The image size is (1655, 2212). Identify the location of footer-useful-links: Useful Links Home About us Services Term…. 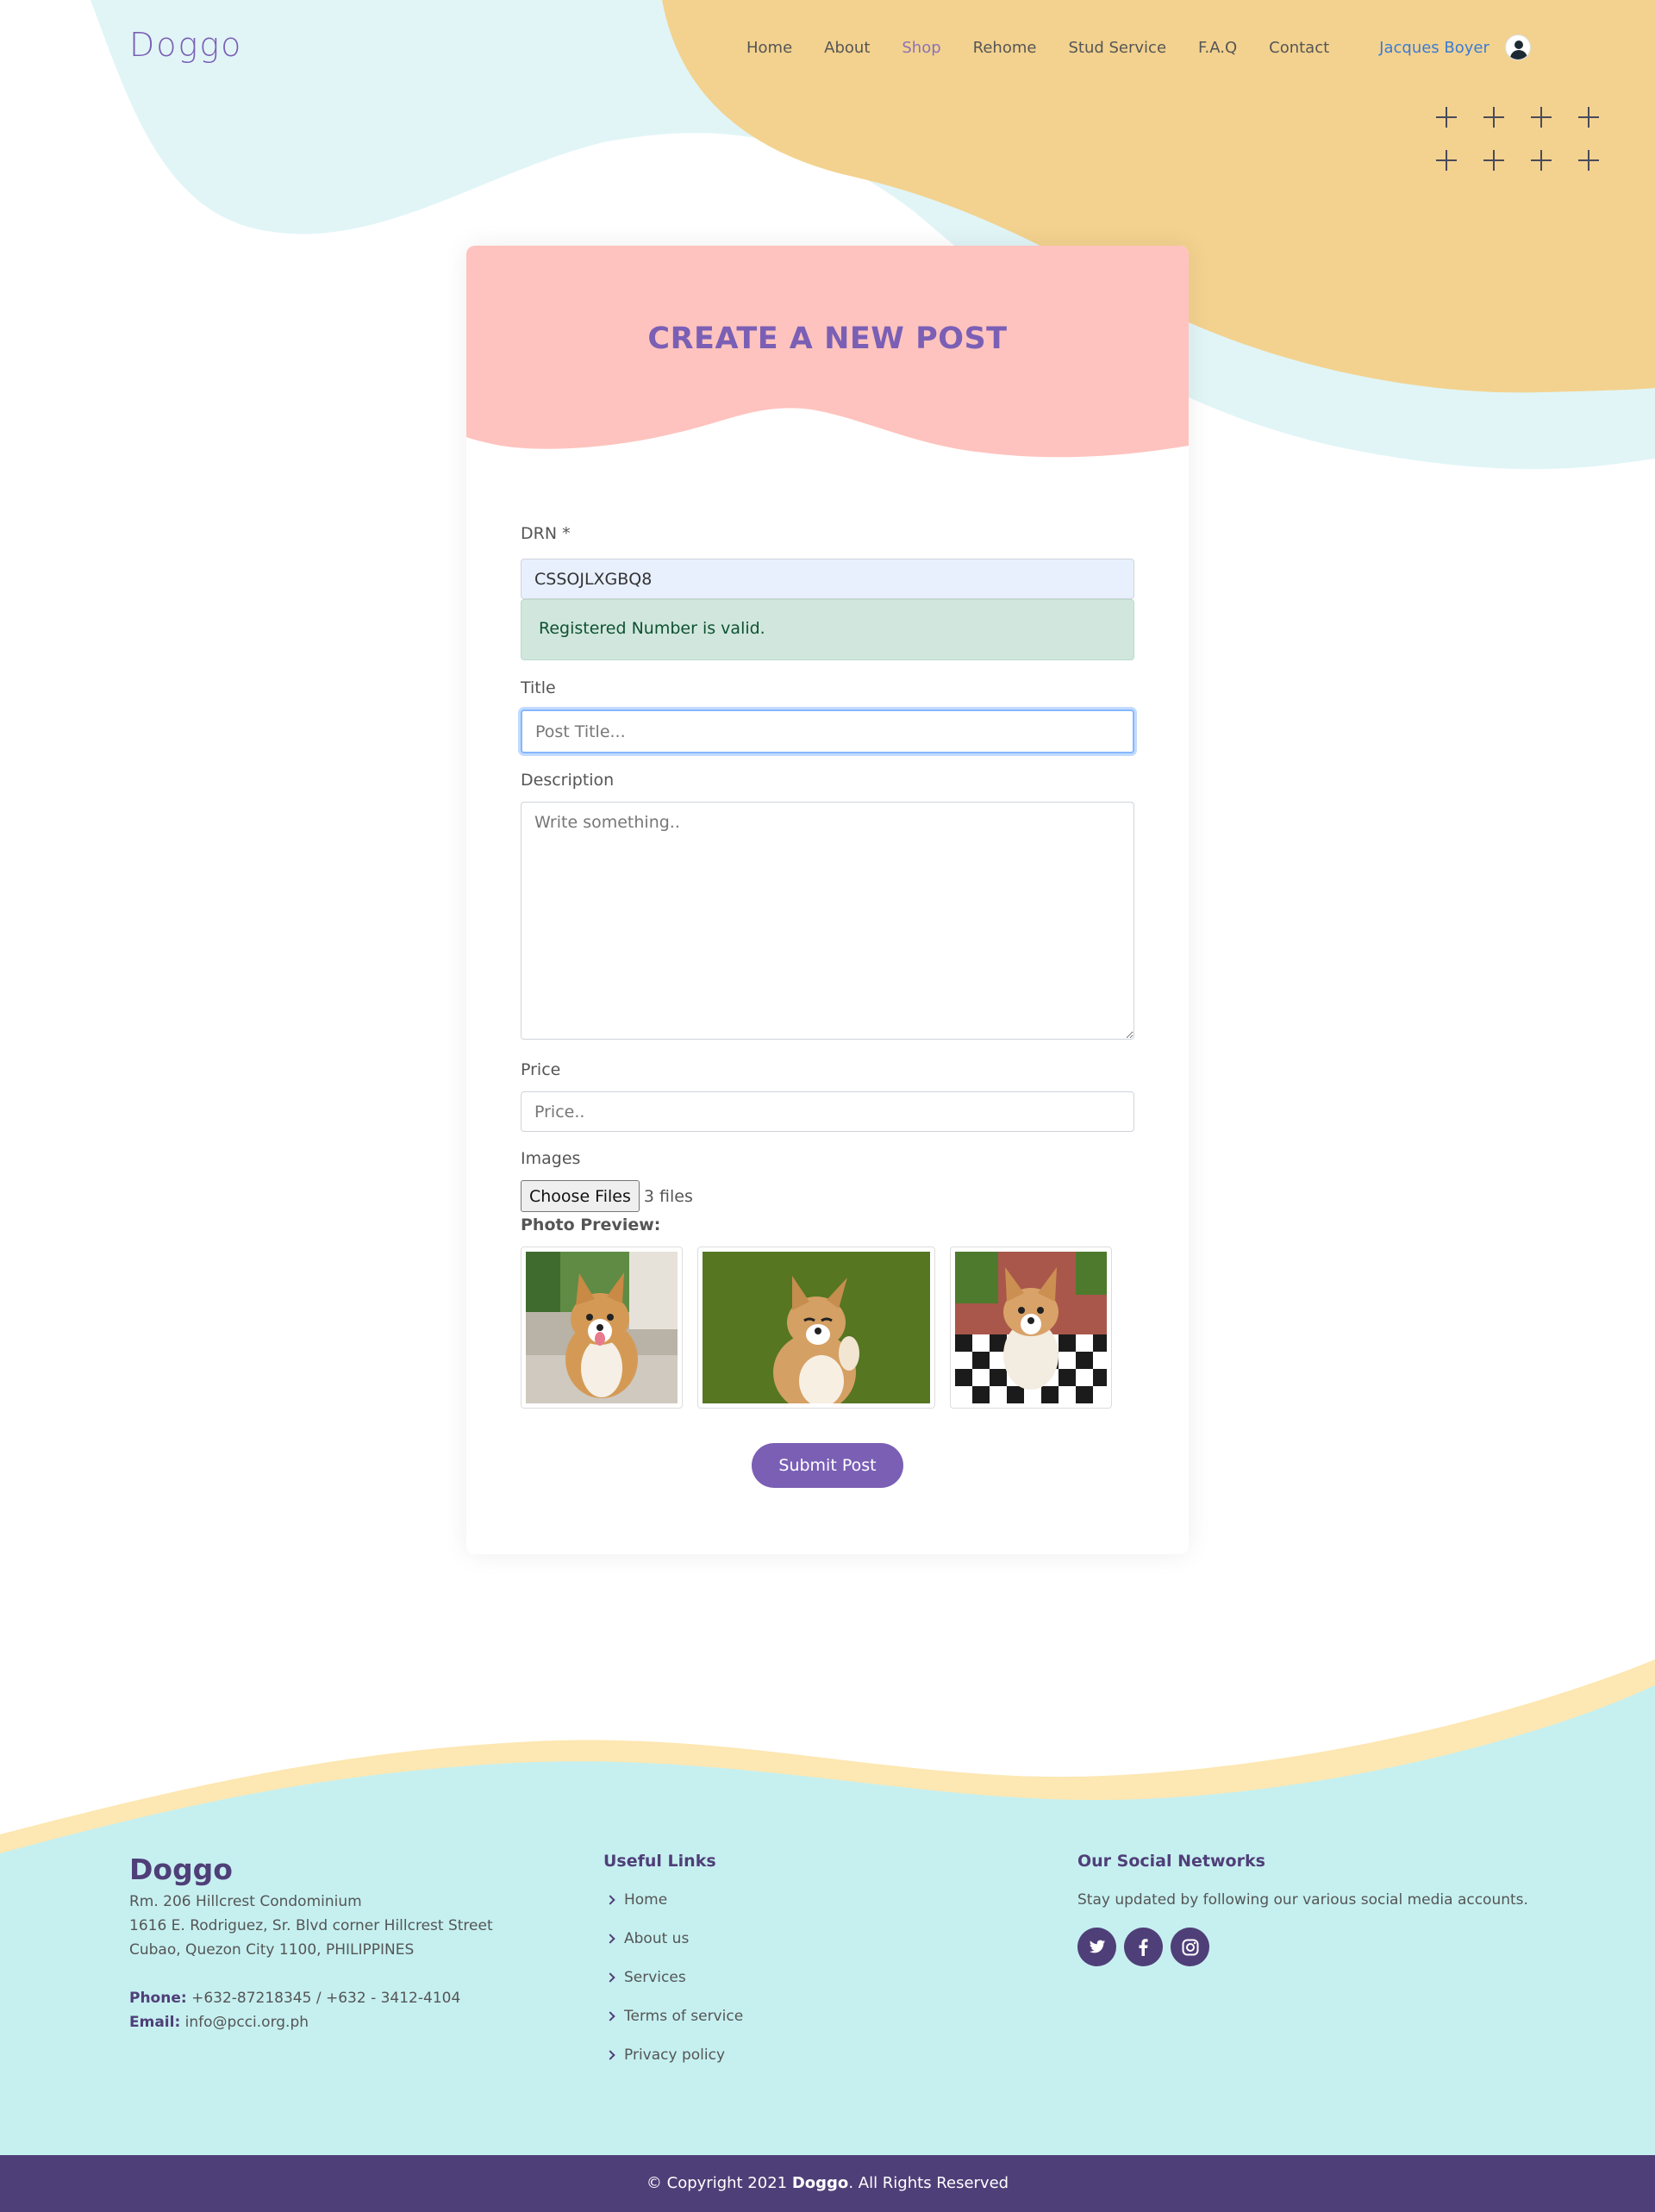
(673, 1958).